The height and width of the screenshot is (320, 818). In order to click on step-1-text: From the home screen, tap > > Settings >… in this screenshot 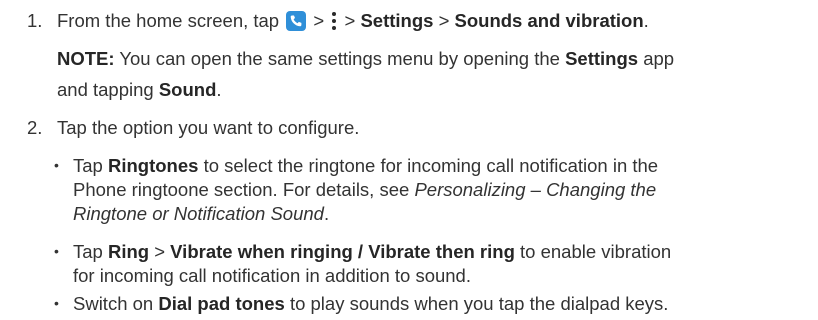, I will do `click(353, 20)`.